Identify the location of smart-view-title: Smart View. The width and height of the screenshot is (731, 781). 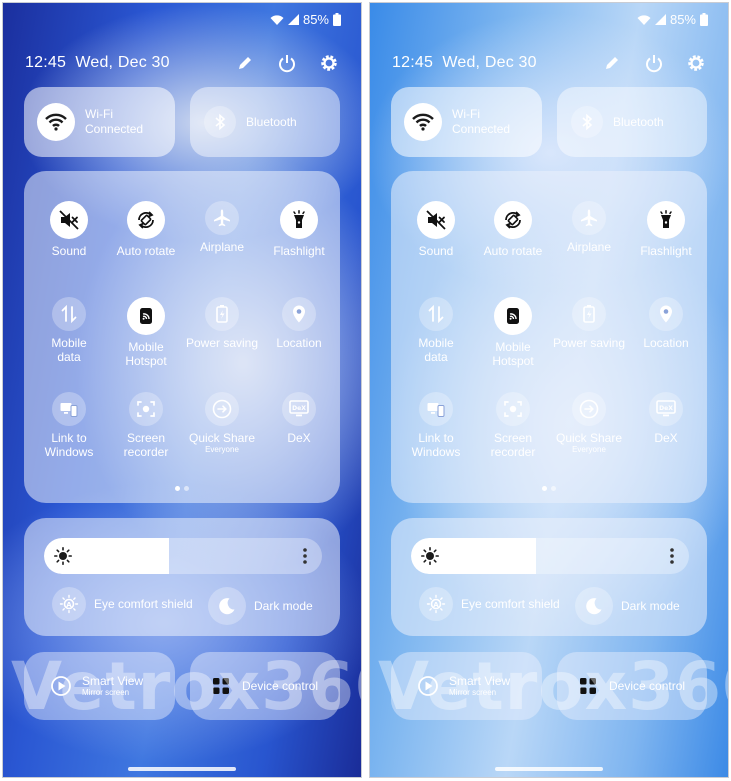
(113, 681).